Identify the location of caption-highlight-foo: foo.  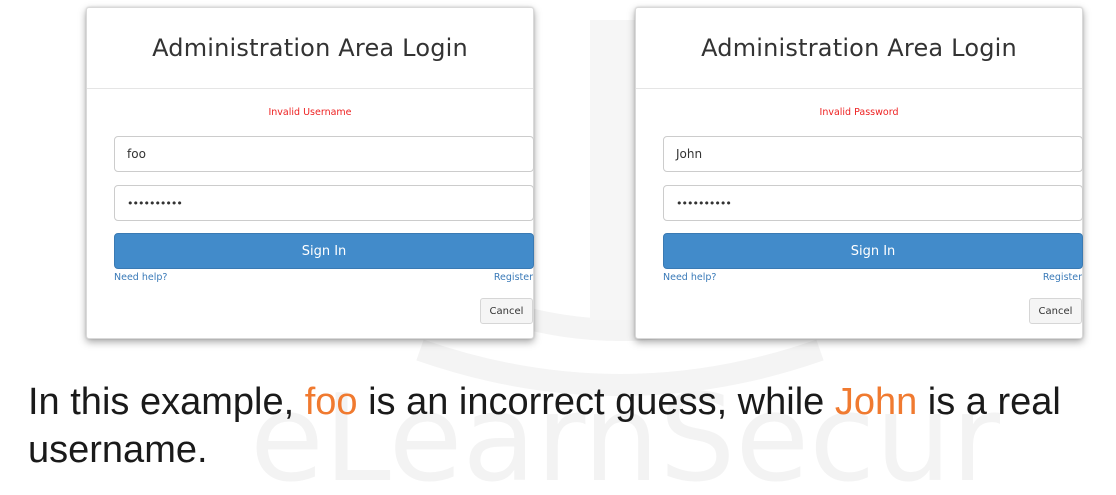
(331, 402).